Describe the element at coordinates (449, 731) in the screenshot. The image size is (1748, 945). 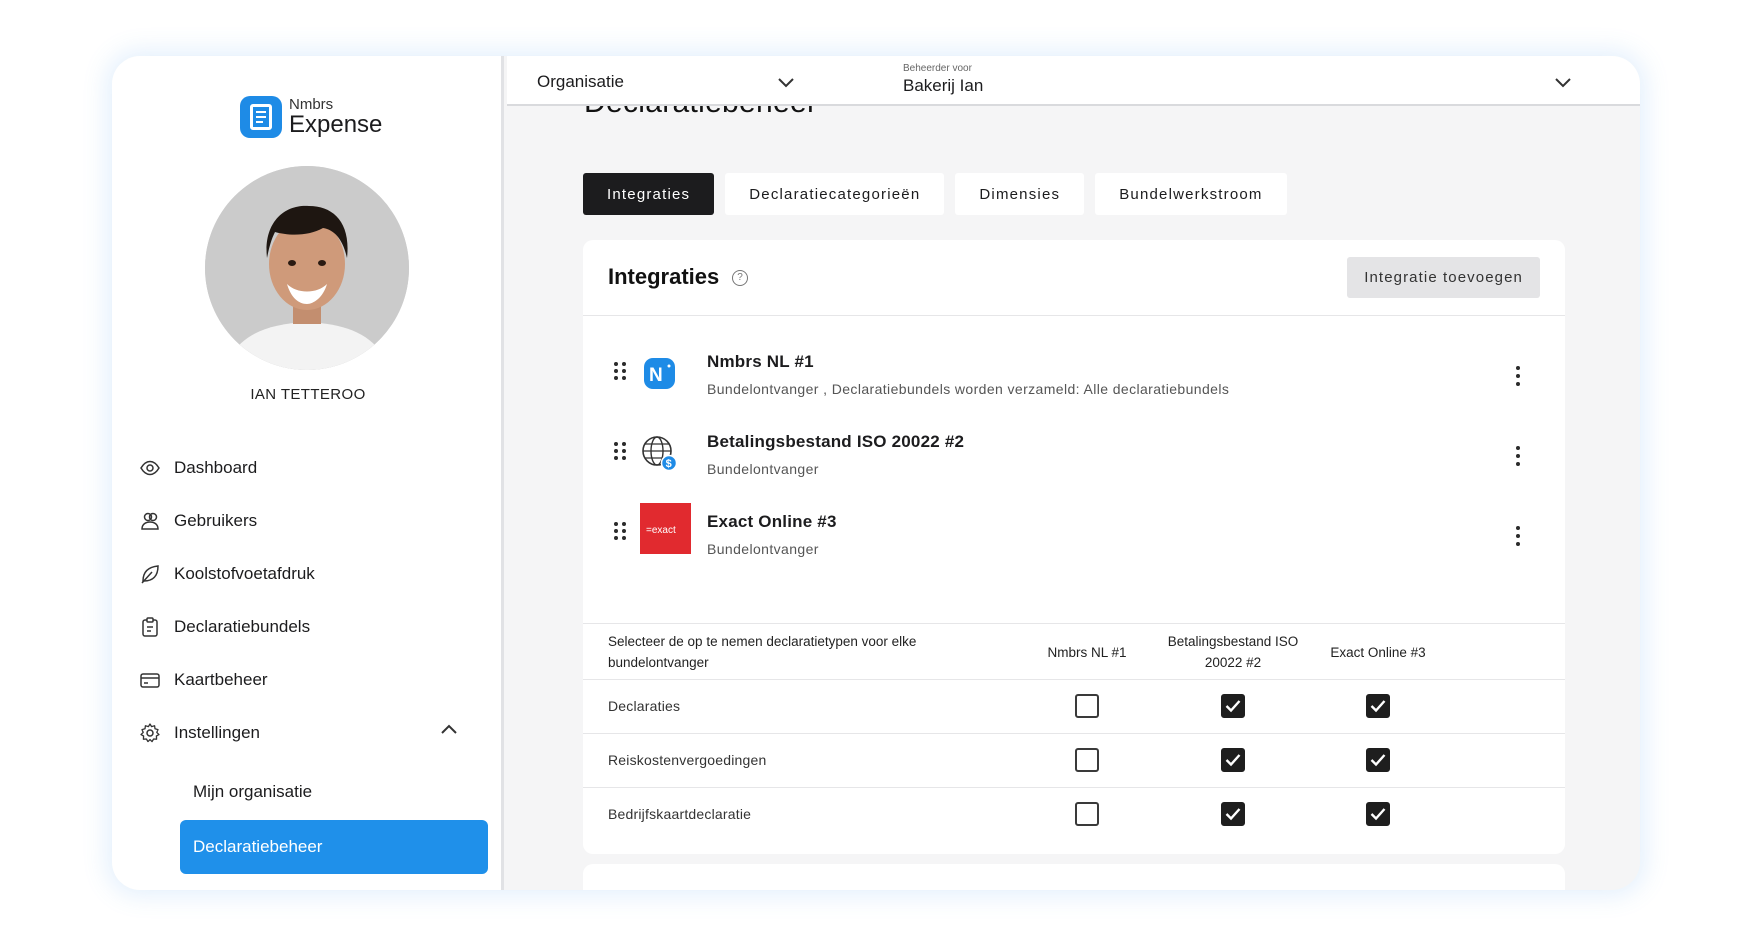
I see `chevron-up-icon` at that location.